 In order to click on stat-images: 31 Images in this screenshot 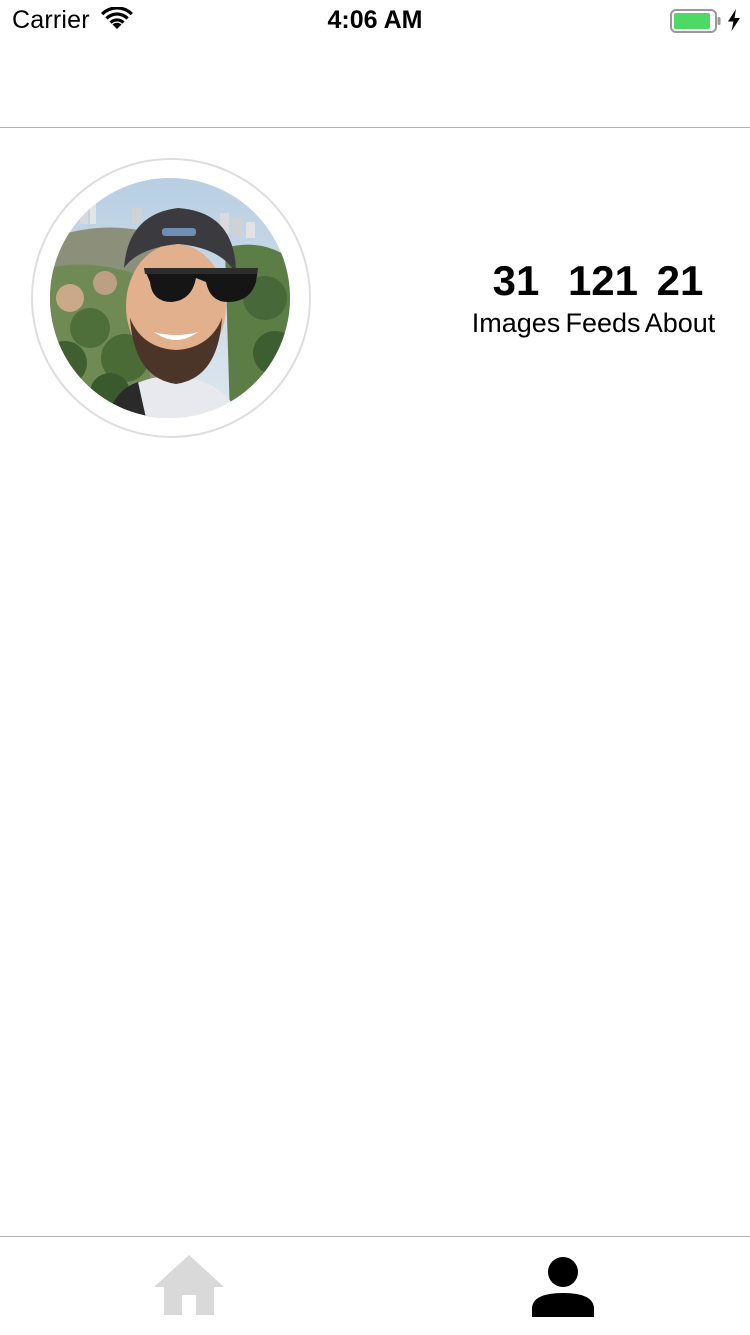, I will do `click(516, 298)`.